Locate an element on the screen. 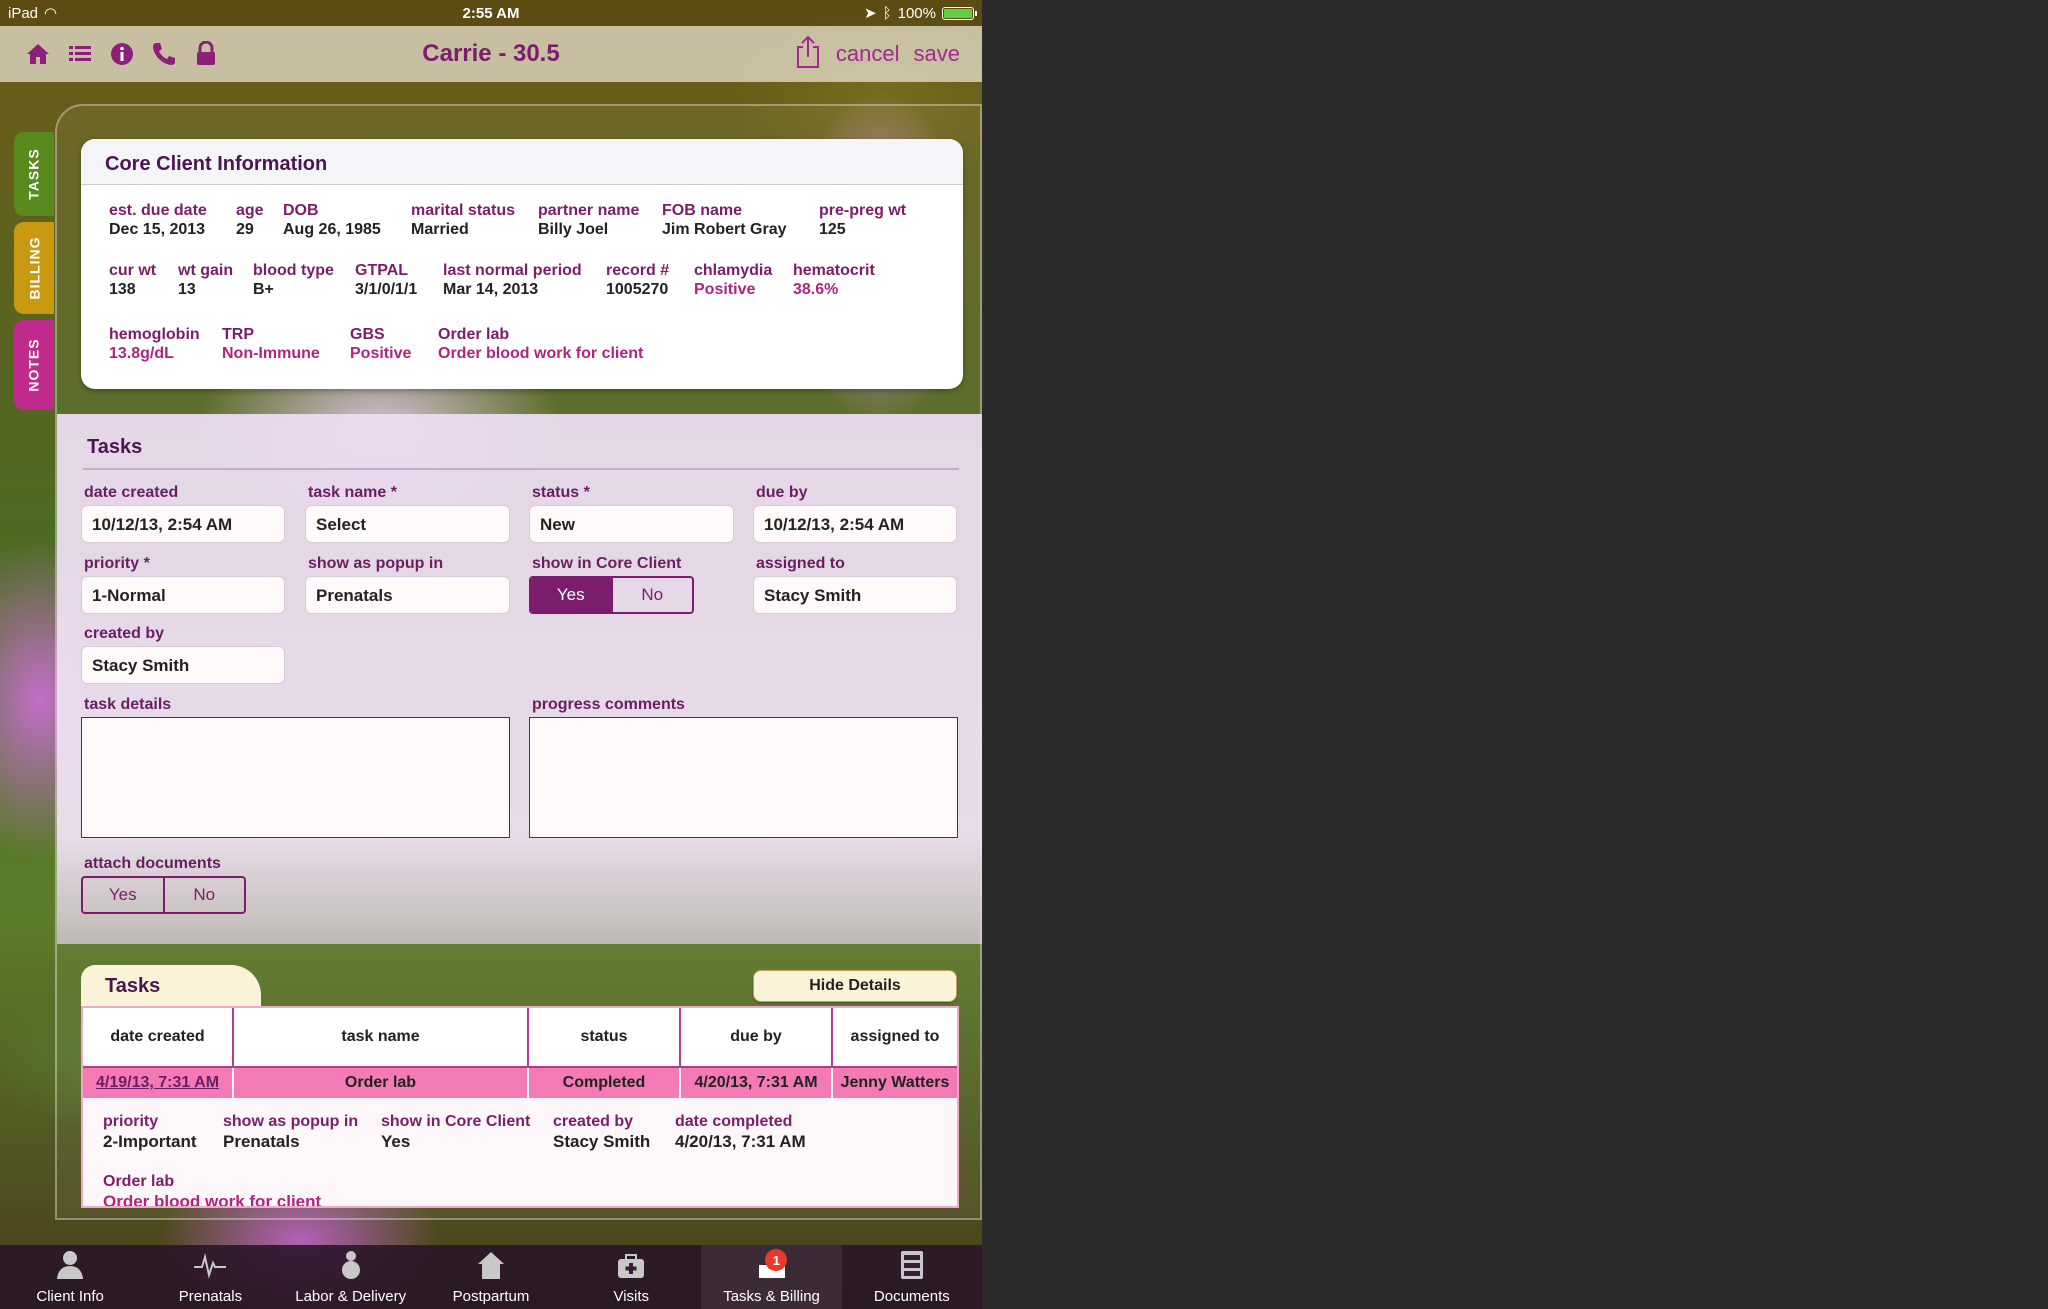 Image resolution: width=2048 pixels, height=1309 pixels. attach-no: No is located at coordinates (203, 895).